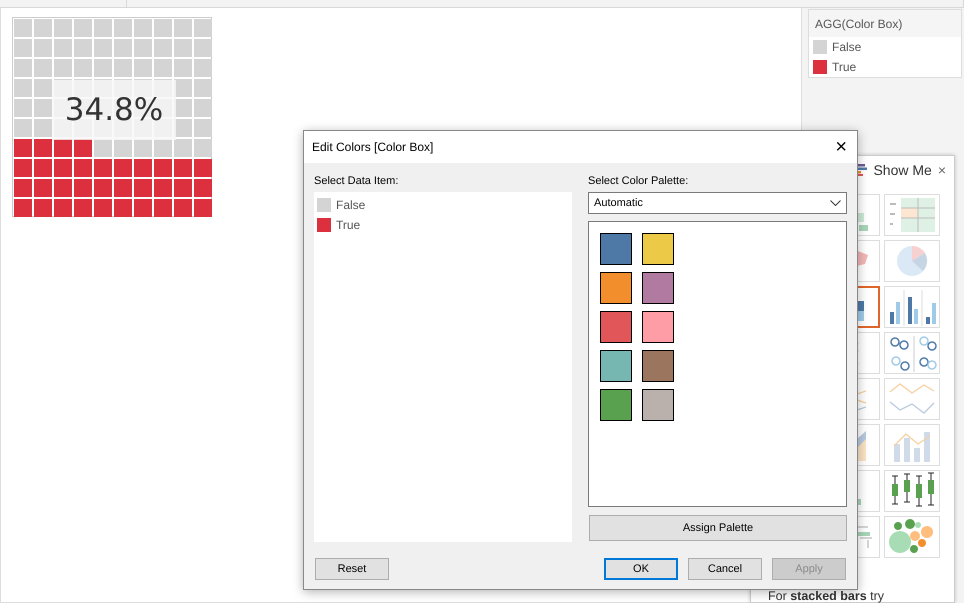 The height and width of the screenshot is (603, 964). Describe the element at coordinates (885, 23) in the screenshot. I see `legend-title: AGG(Color Box)` at that location.